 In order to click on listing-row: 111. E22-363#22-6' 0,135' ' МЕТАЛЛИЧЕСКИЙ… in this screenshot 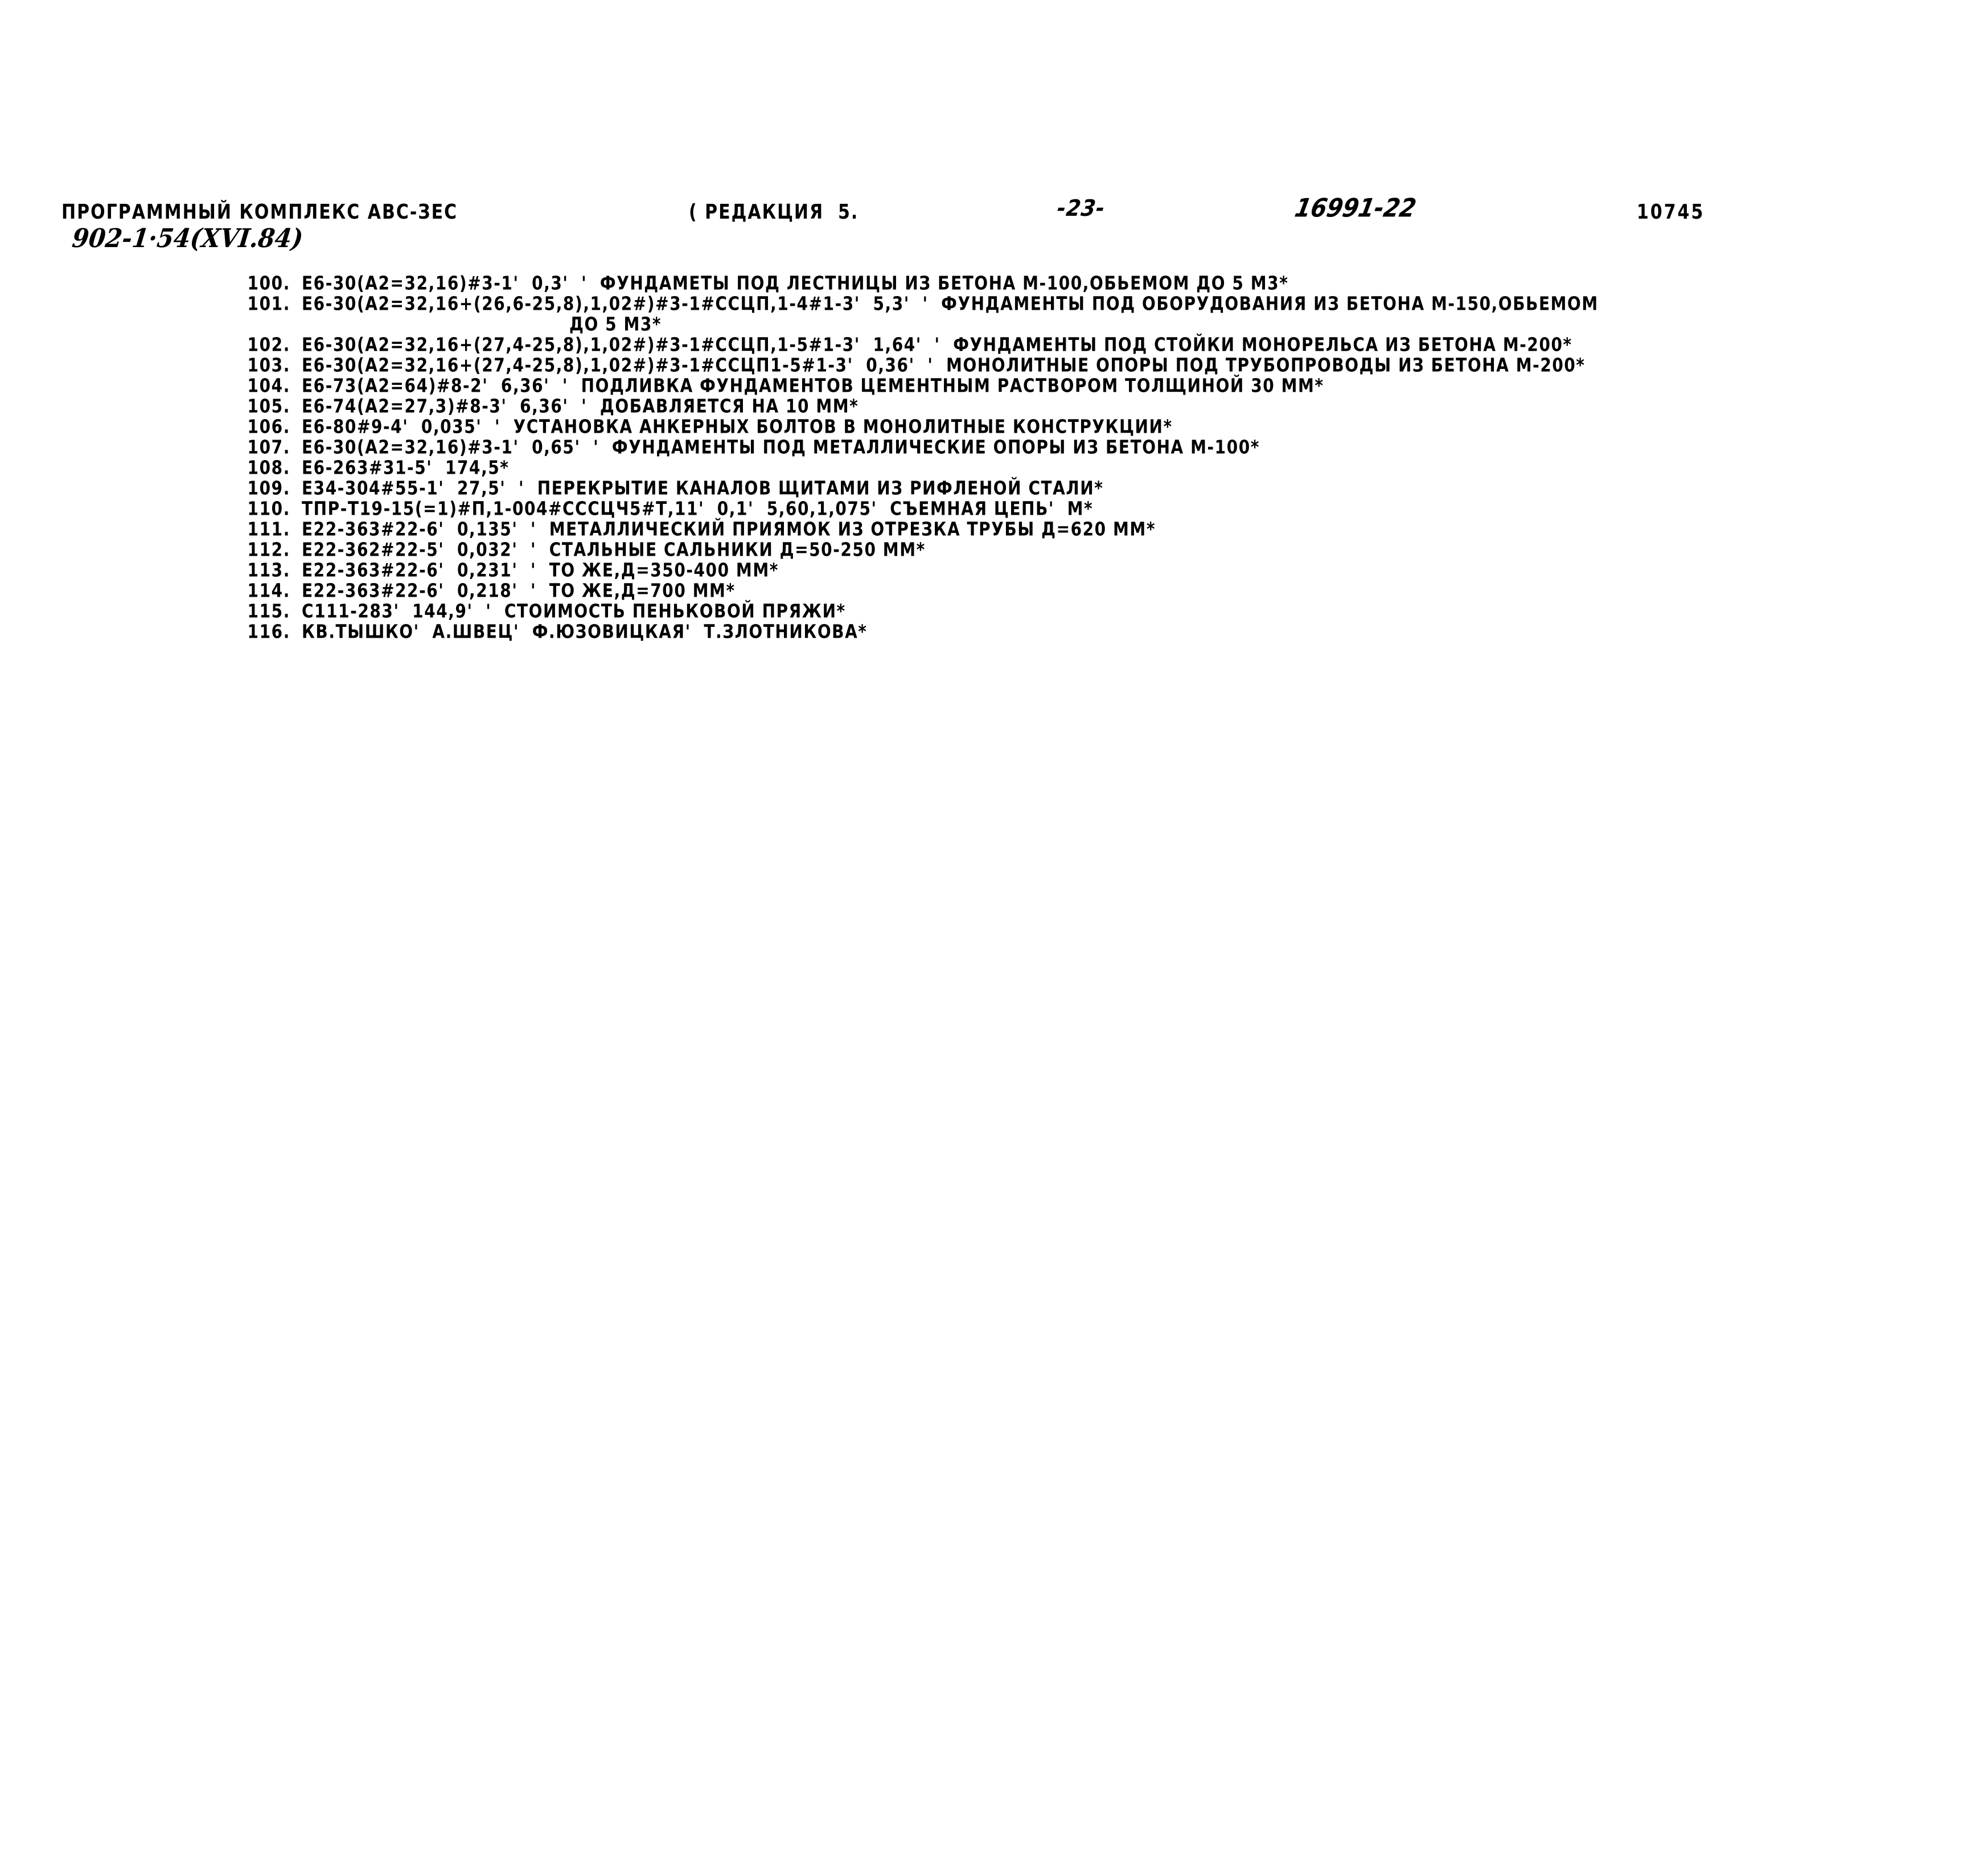, I will do `click(994, 529)`.